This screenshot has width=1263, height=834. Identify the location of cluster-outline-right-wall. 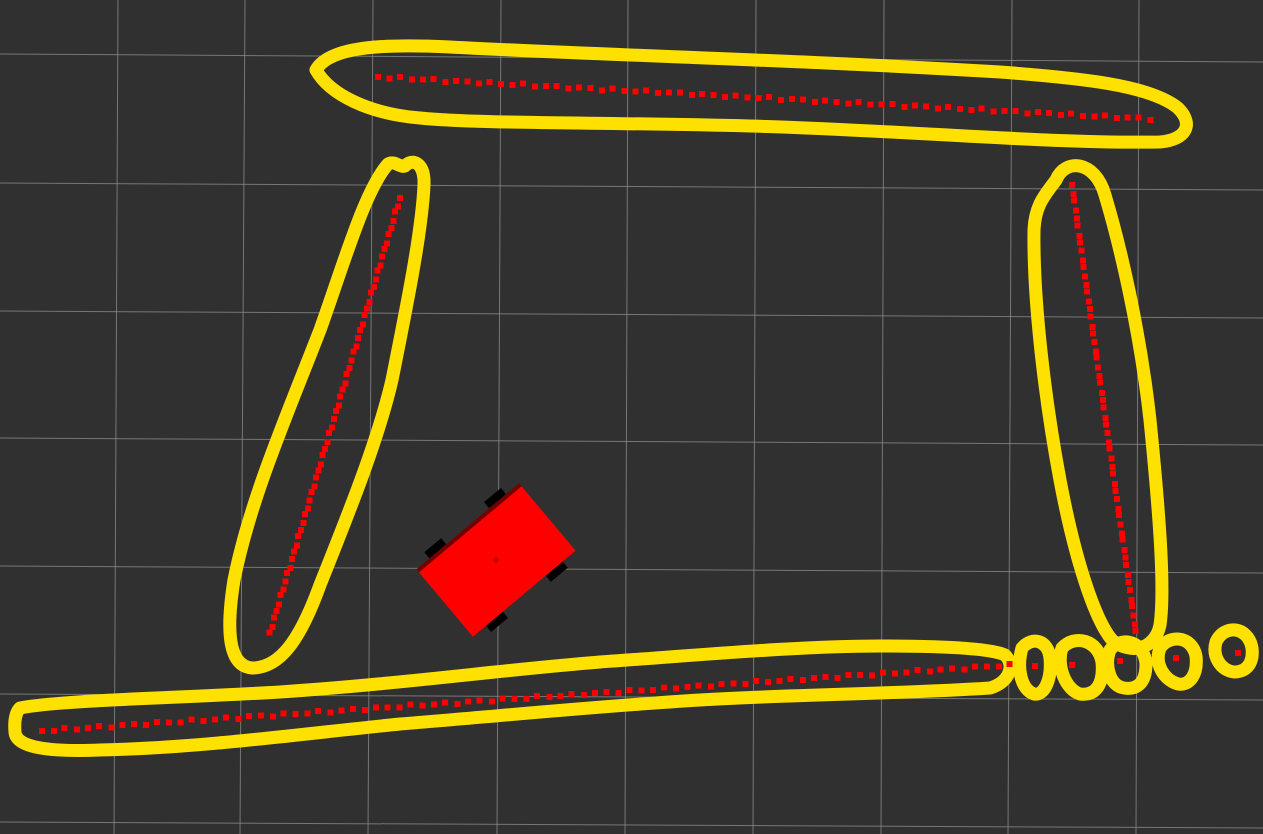
(1098, 407).